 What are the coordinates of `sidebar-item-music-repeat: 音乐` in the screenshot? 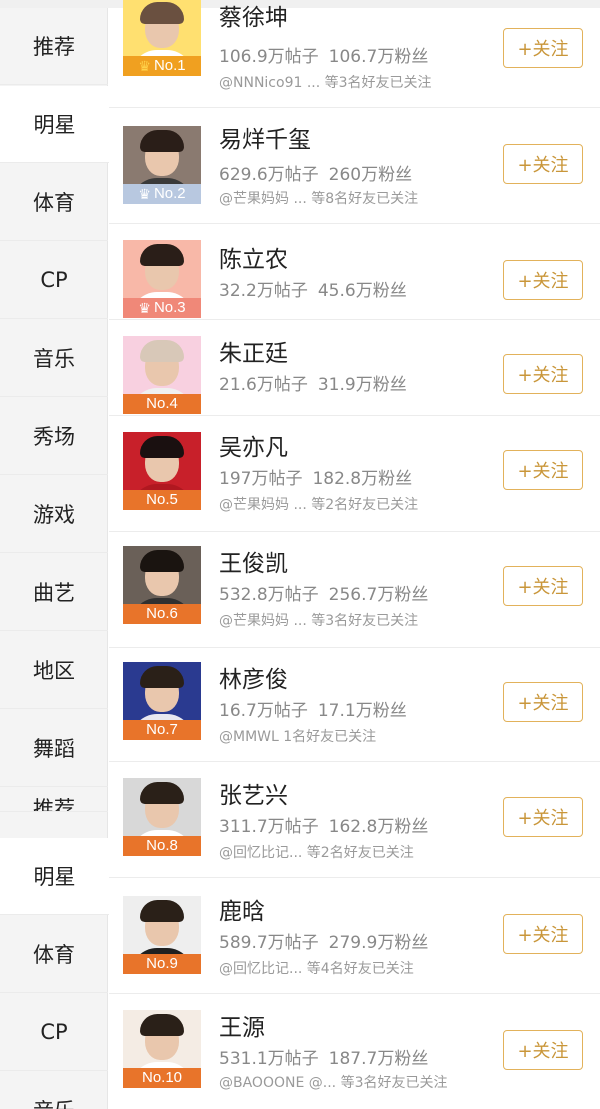 It's located at (54, 1093).